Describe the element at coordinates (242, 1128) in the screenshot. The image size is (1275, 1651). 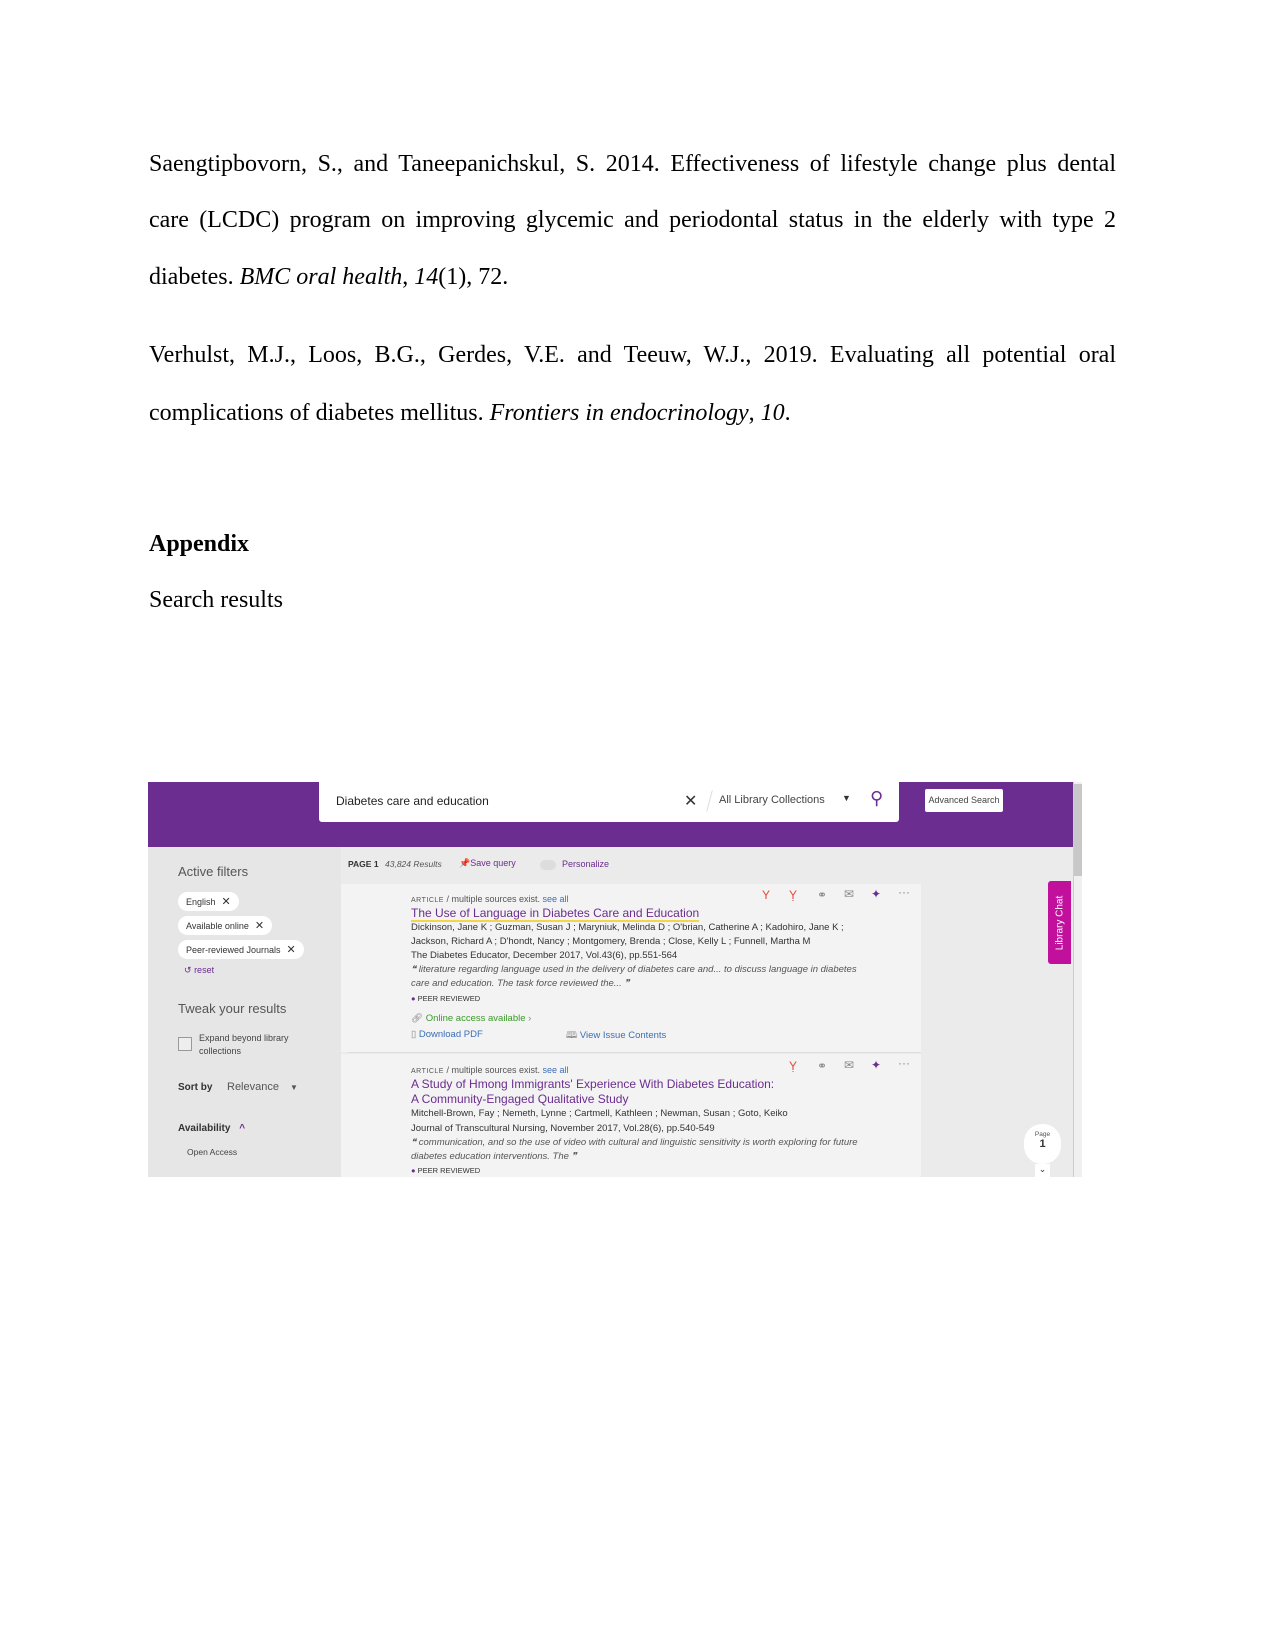
I see `chevron-up-icon: ^` at that location.